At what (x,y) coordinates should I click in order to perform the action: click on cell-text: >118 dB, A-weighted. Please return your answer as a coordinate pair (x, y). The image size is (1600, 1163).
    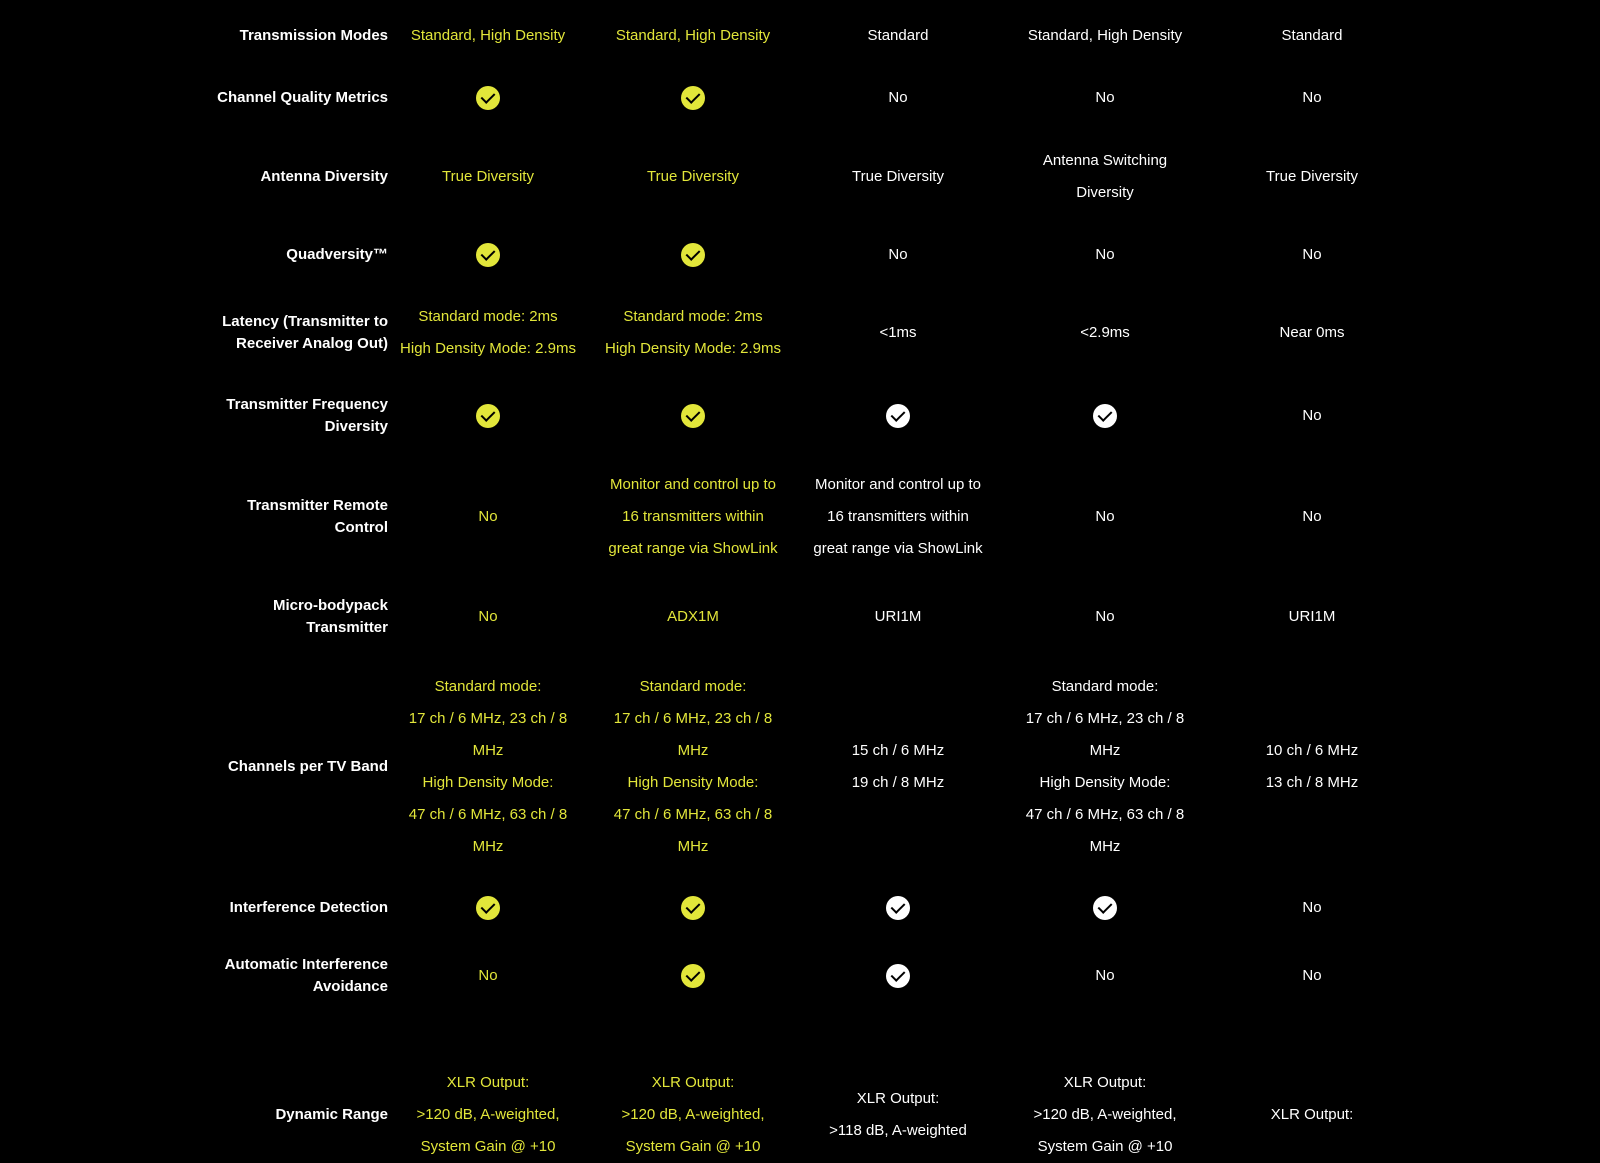
    Looking at the image, I should click on (898, 1130).